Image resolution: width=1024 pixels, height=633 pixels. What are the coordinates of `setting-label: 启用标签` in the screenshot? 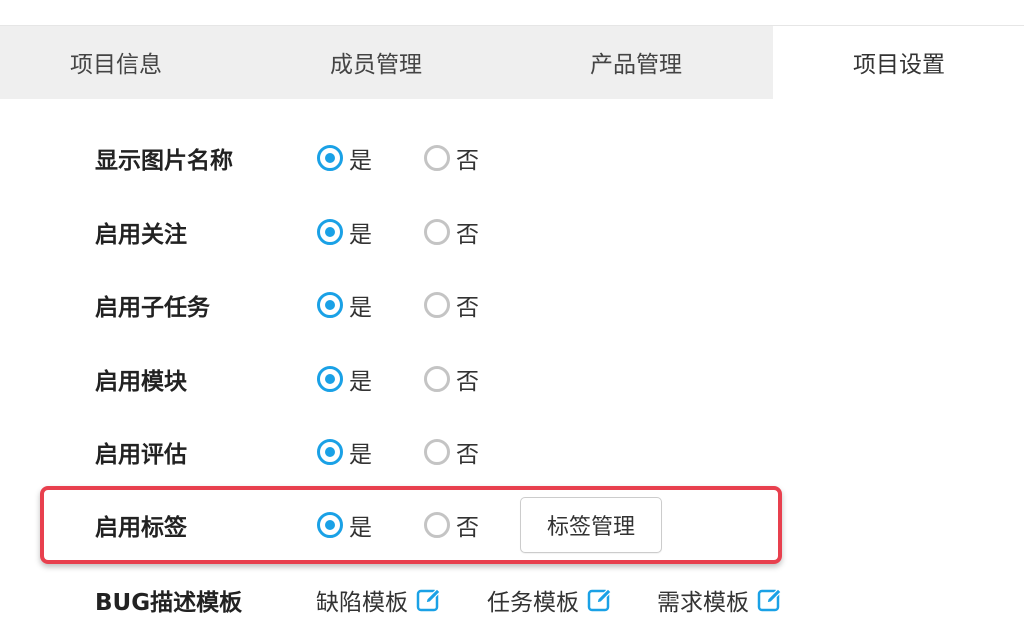 It's located at (141, 528).